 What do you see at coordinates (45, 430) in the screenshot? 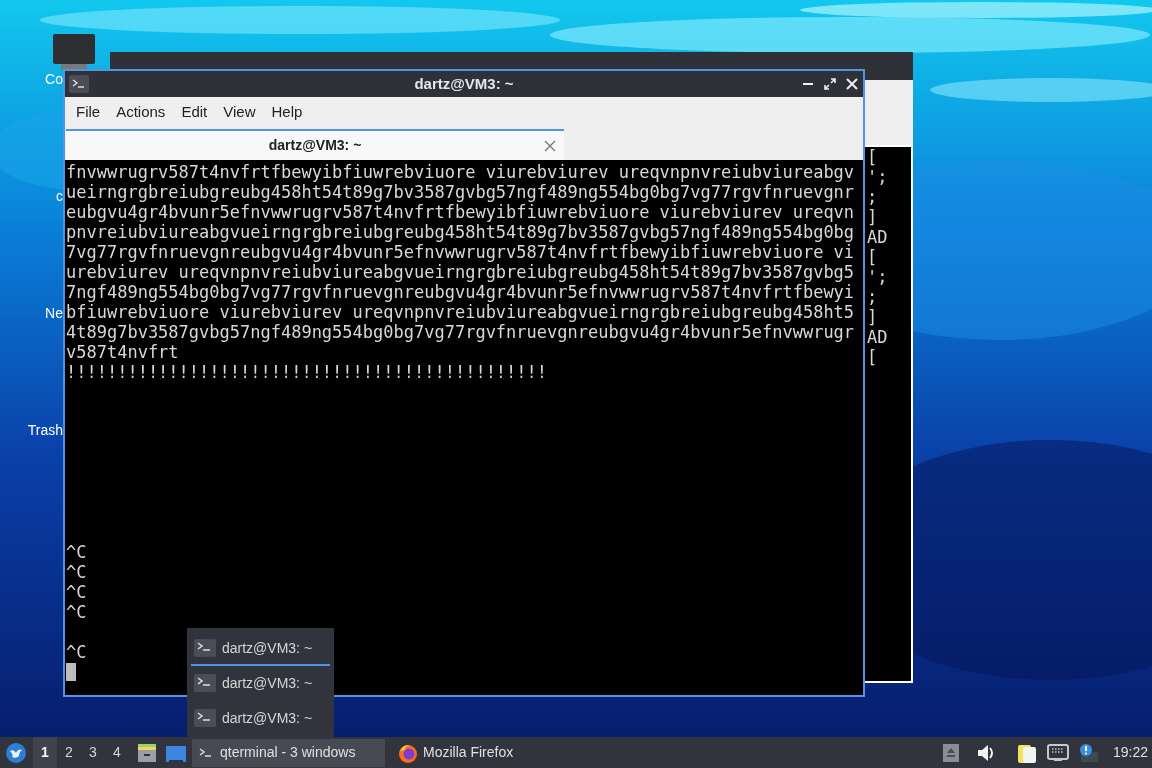
I see `desktop-icon-label: Trash` at bounding box center [45, 430].